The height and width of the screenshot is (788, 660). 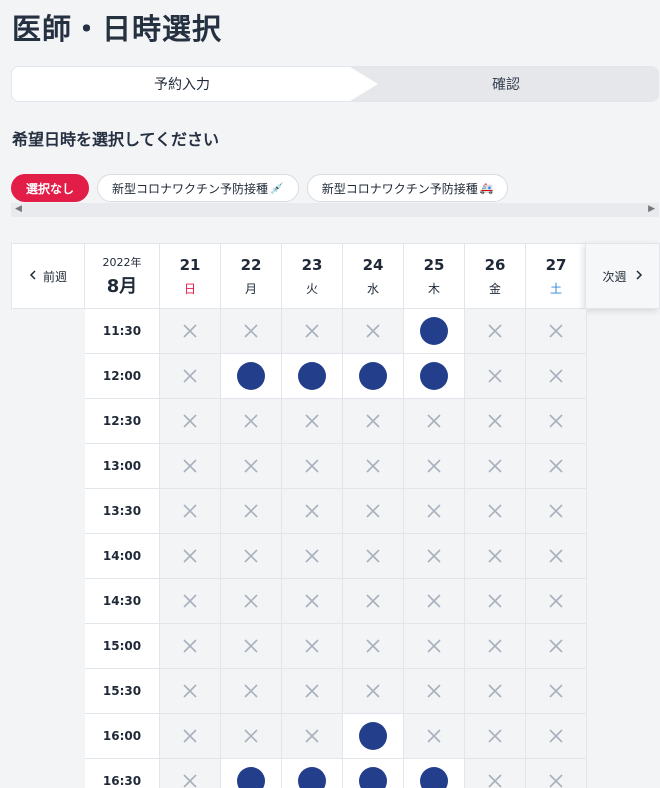 What do you see at coordinates (639, 276) in the screenshot?
I see `chevron-right-icon` at bounding box center [639, 276].